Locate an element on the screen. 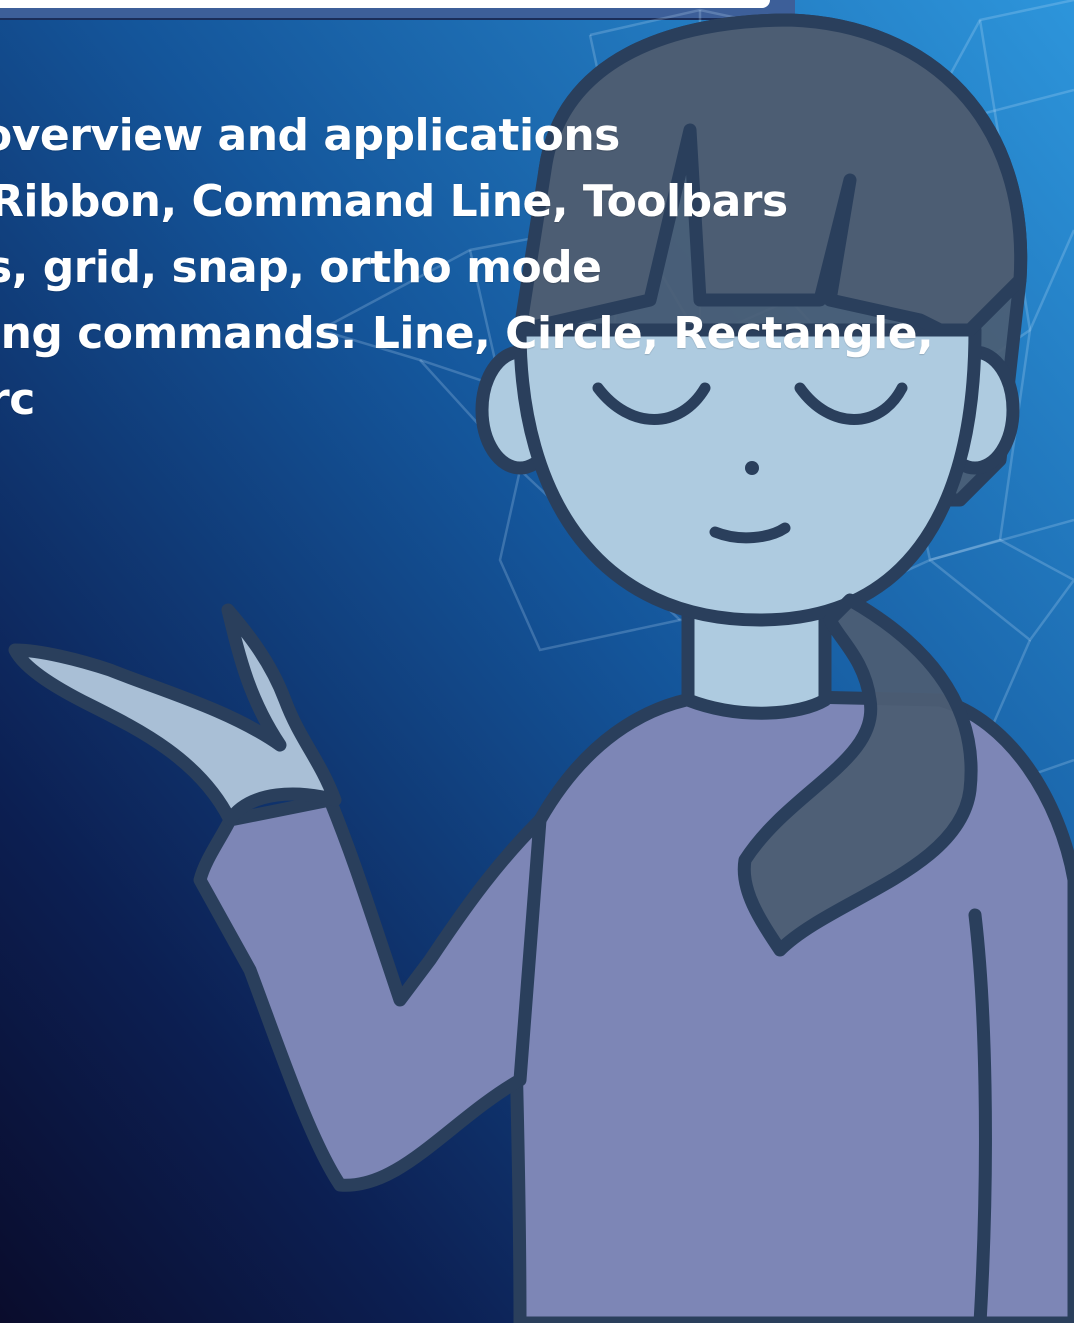  bullet-line-4: ing commands: Line, Circle, Rectangle, is located at coordinates (467, 333).